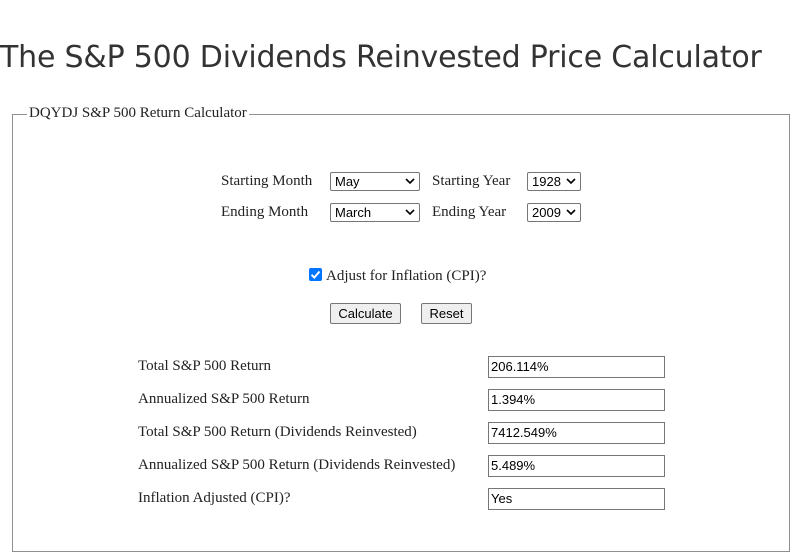 Image resolution: width=797 pixels, height=559 pixels. Describe the element at coordinates (267, 181) in the screenshot. I see `starting-month-label: Starting Month` at that location.